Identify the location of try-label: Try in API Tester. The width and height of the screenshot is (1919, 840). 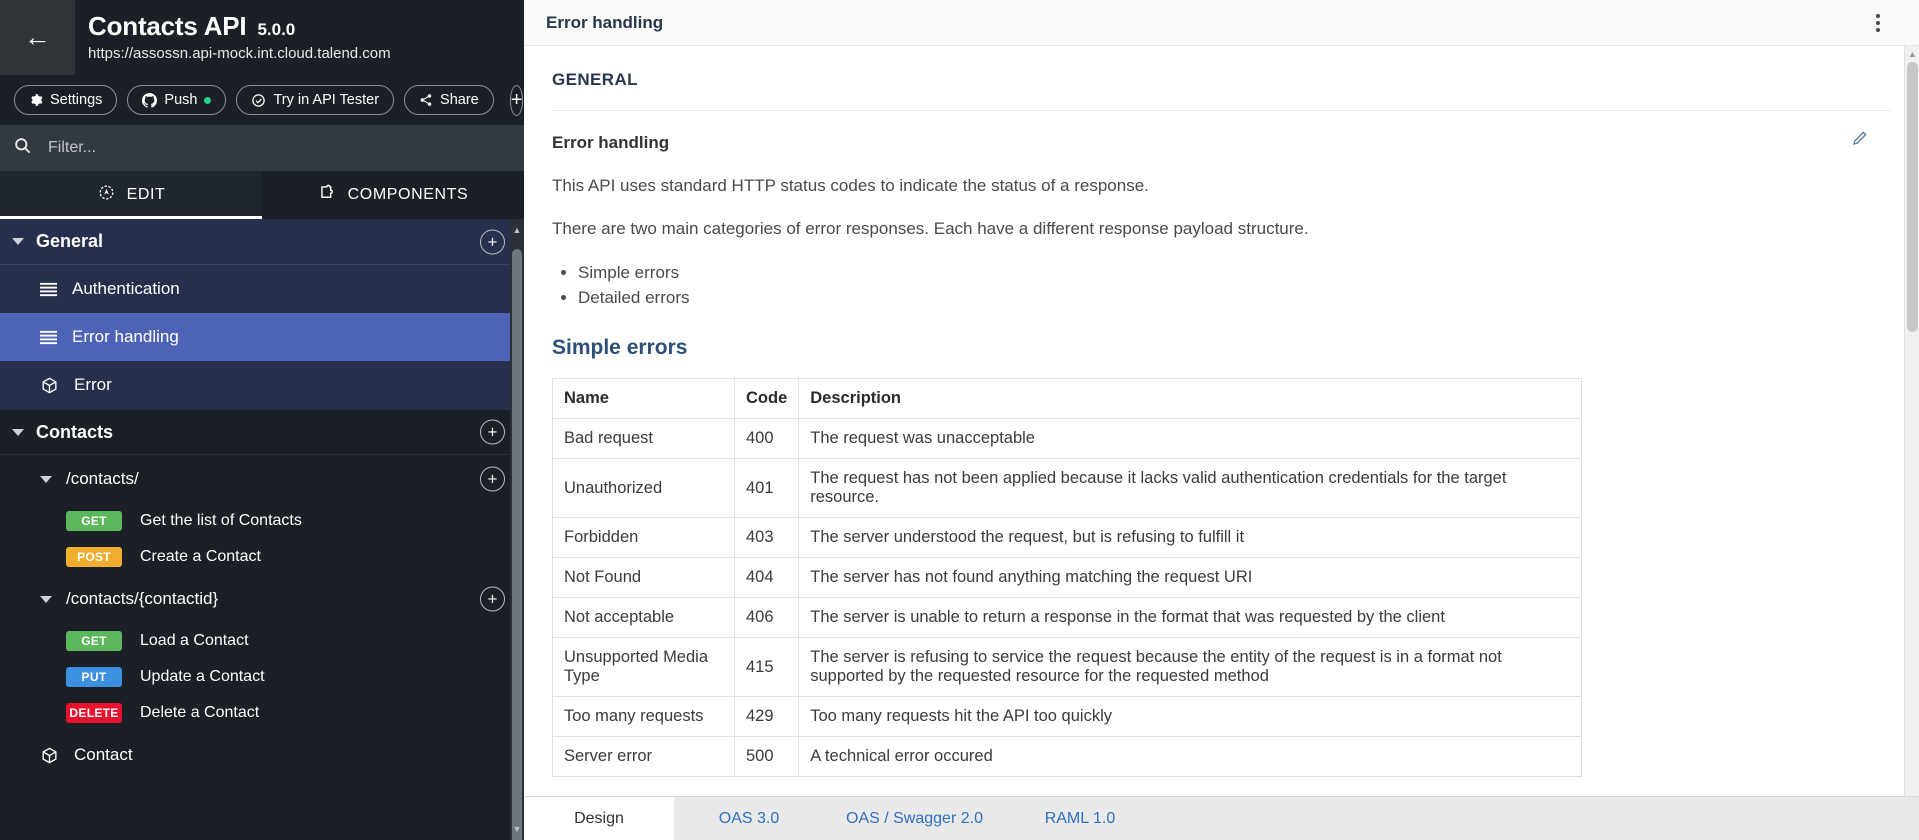
(326, 100).